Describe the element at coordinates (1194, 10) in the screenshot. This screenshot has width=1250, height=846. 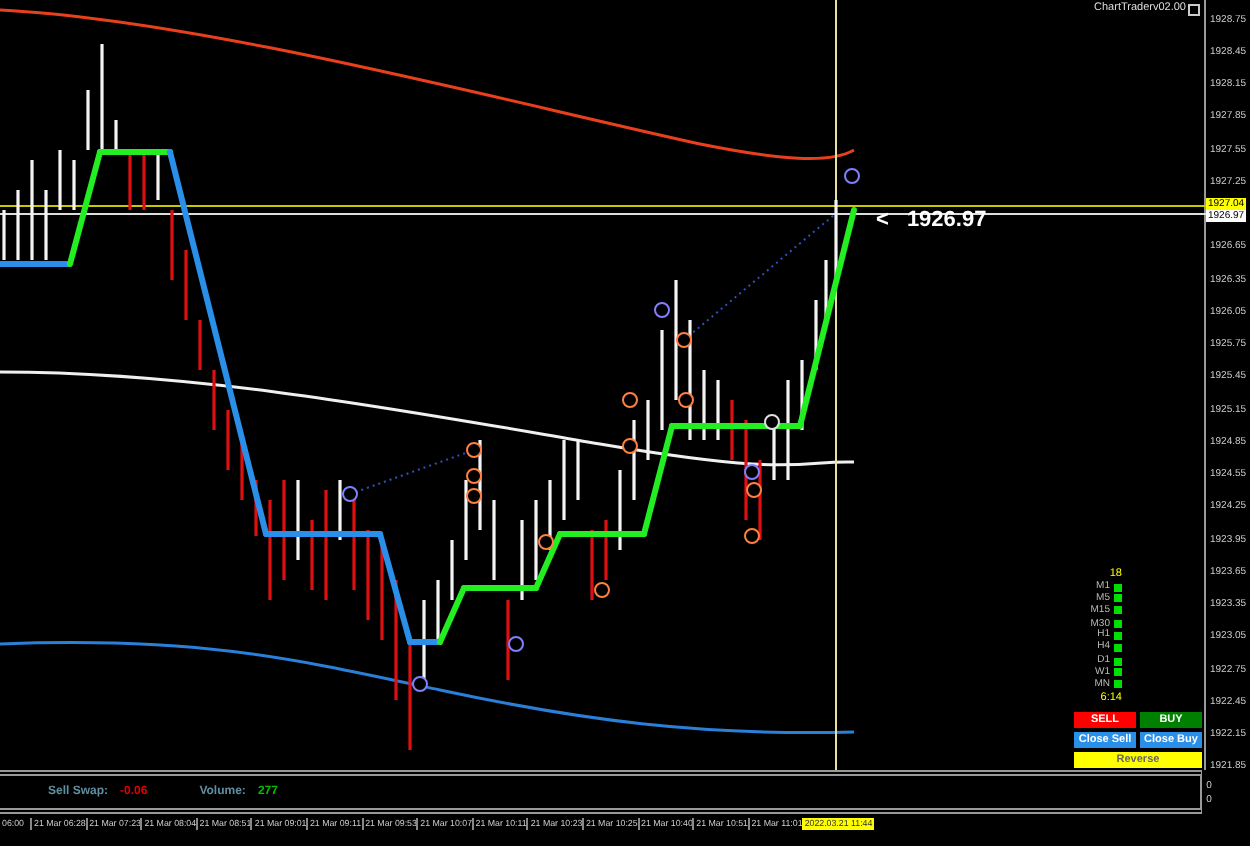
I see `window-icon` at that location.